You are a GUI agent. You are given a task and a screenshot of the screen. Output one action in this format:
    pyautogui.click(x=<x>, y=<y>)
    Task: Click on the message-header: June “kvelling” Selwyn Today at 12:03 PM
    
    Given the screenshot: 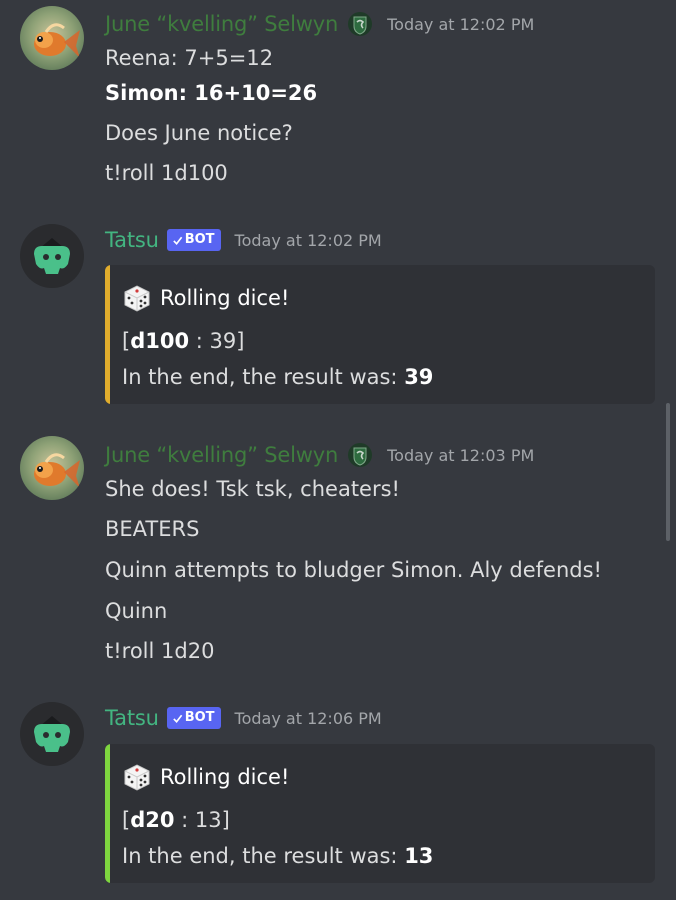 What is the action you would take?
    pyautogui.click(x=319, y=455)
    